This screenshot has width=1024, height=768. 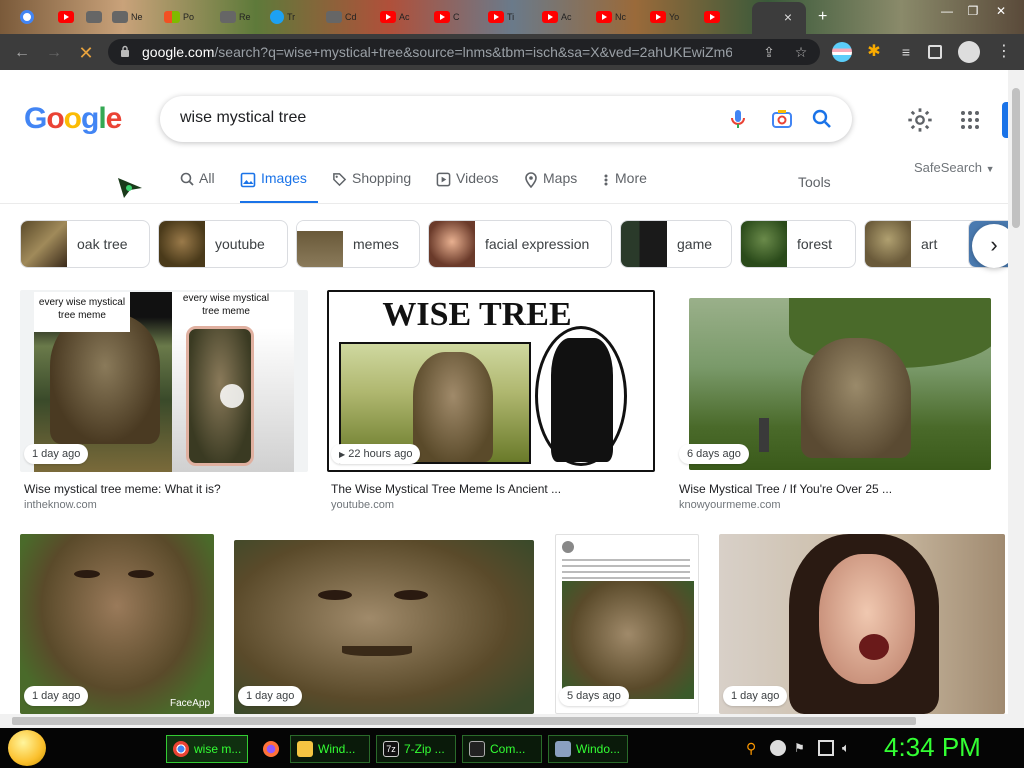 I want to click on start-button-smiley-icon, so click(x=27, y=748).